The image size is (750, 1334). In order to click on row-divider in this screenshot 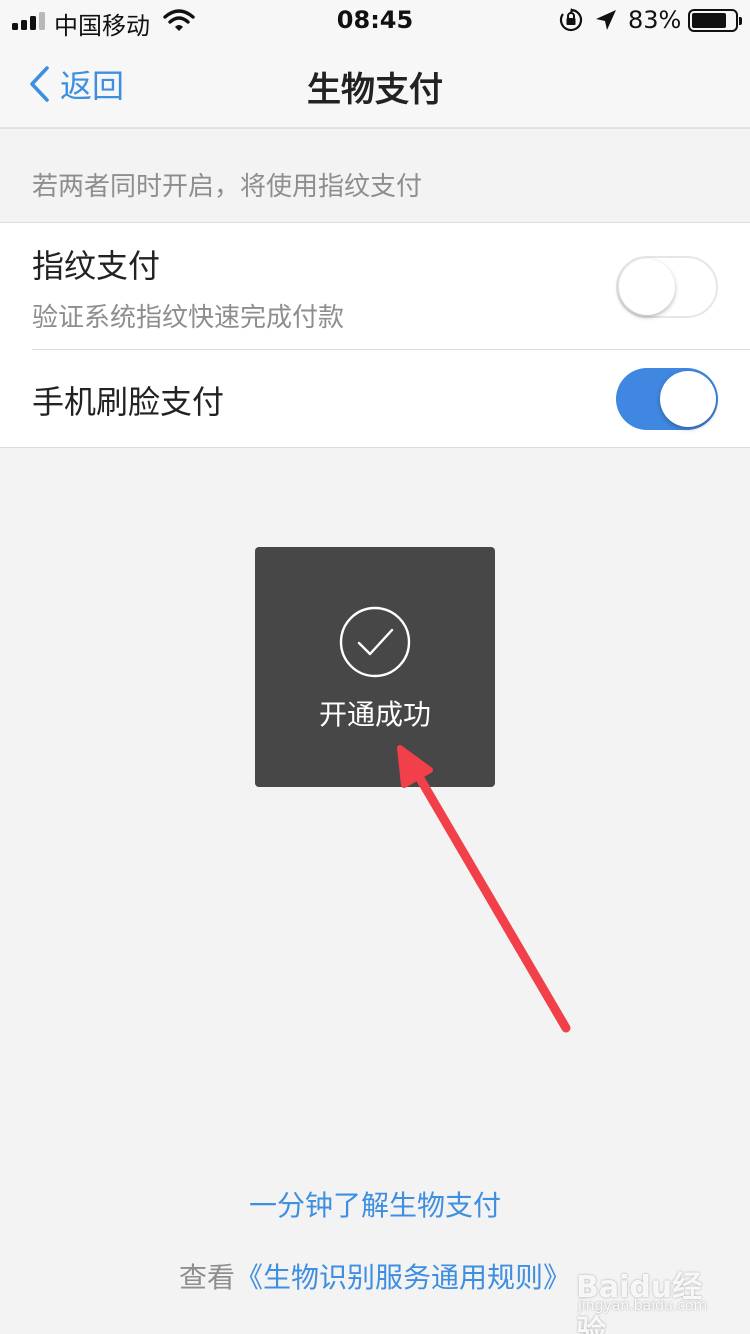, I will do `click(391, 349)`.